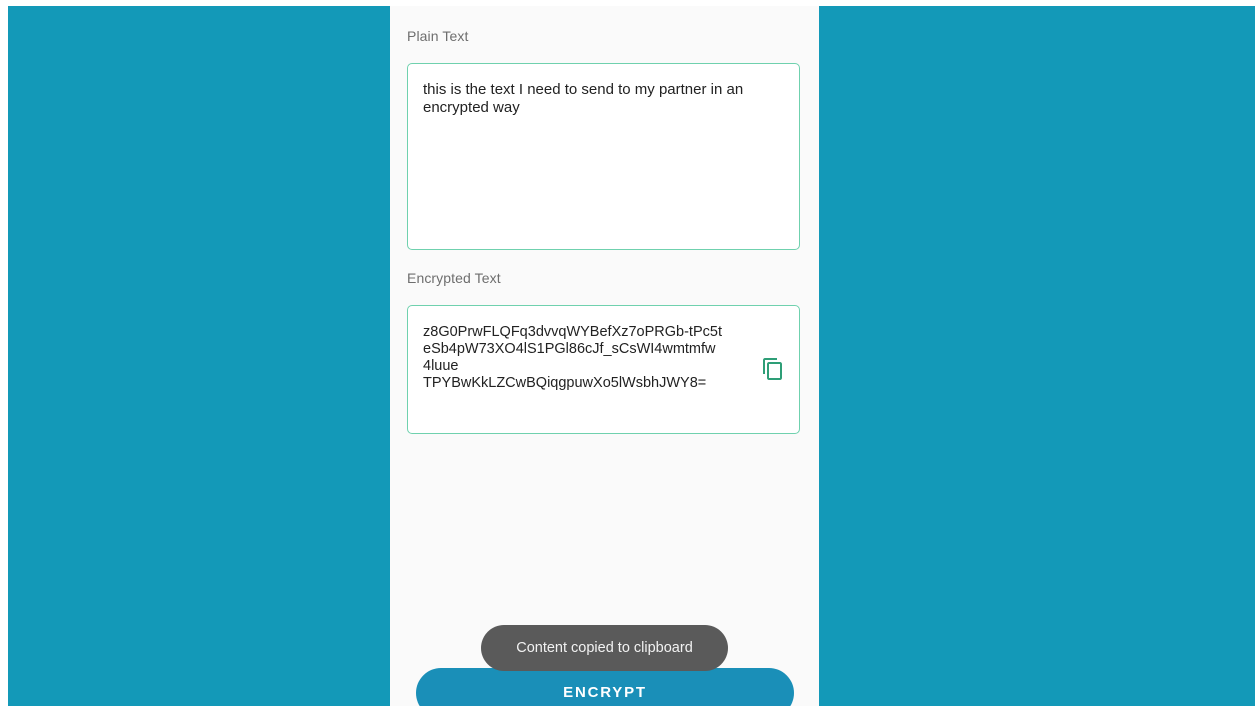 The image size is (1255, 706). What do you see at coordinates (773, 369) in the screenshot?
I see `content-copy-icon` at bounding box center [773, 369].